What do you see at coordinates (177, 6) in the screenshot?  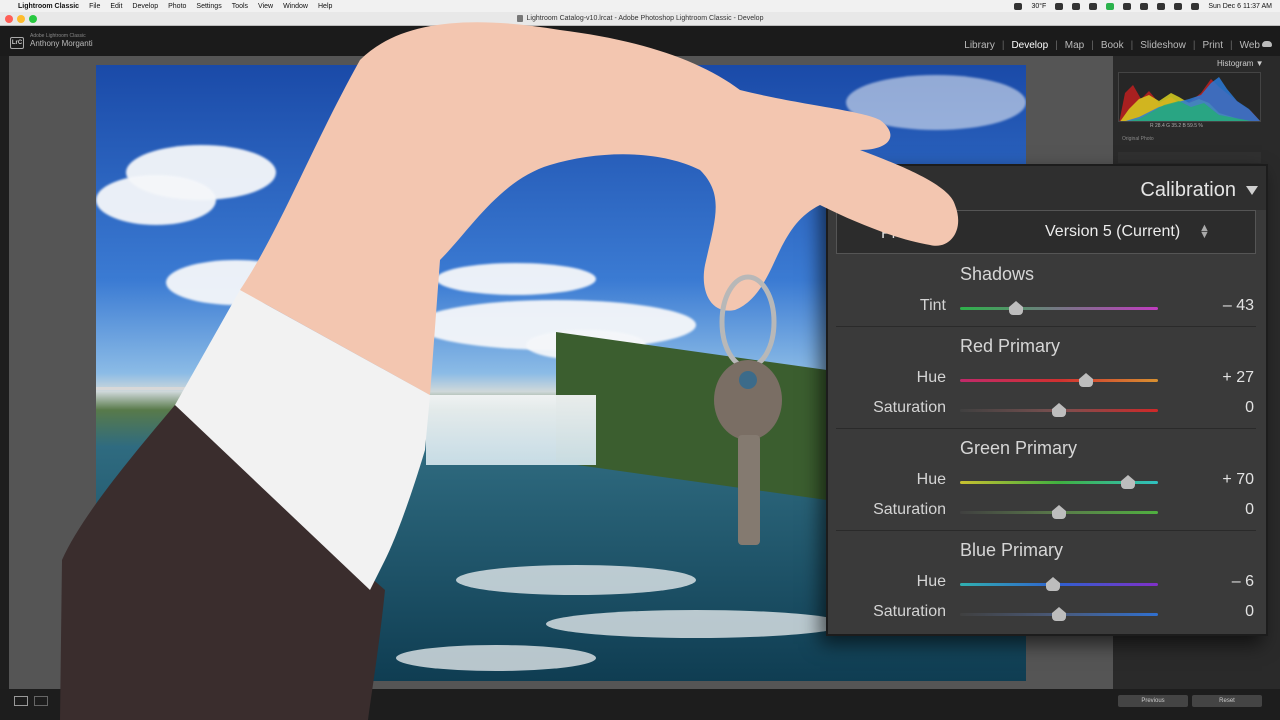 I see `menu-photo: Photo` at bounding box center [177, 6].